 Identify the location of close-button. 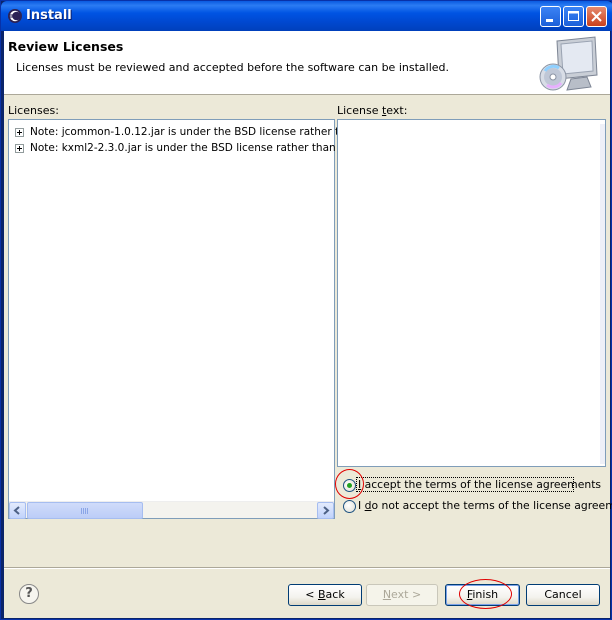
(596, 16).